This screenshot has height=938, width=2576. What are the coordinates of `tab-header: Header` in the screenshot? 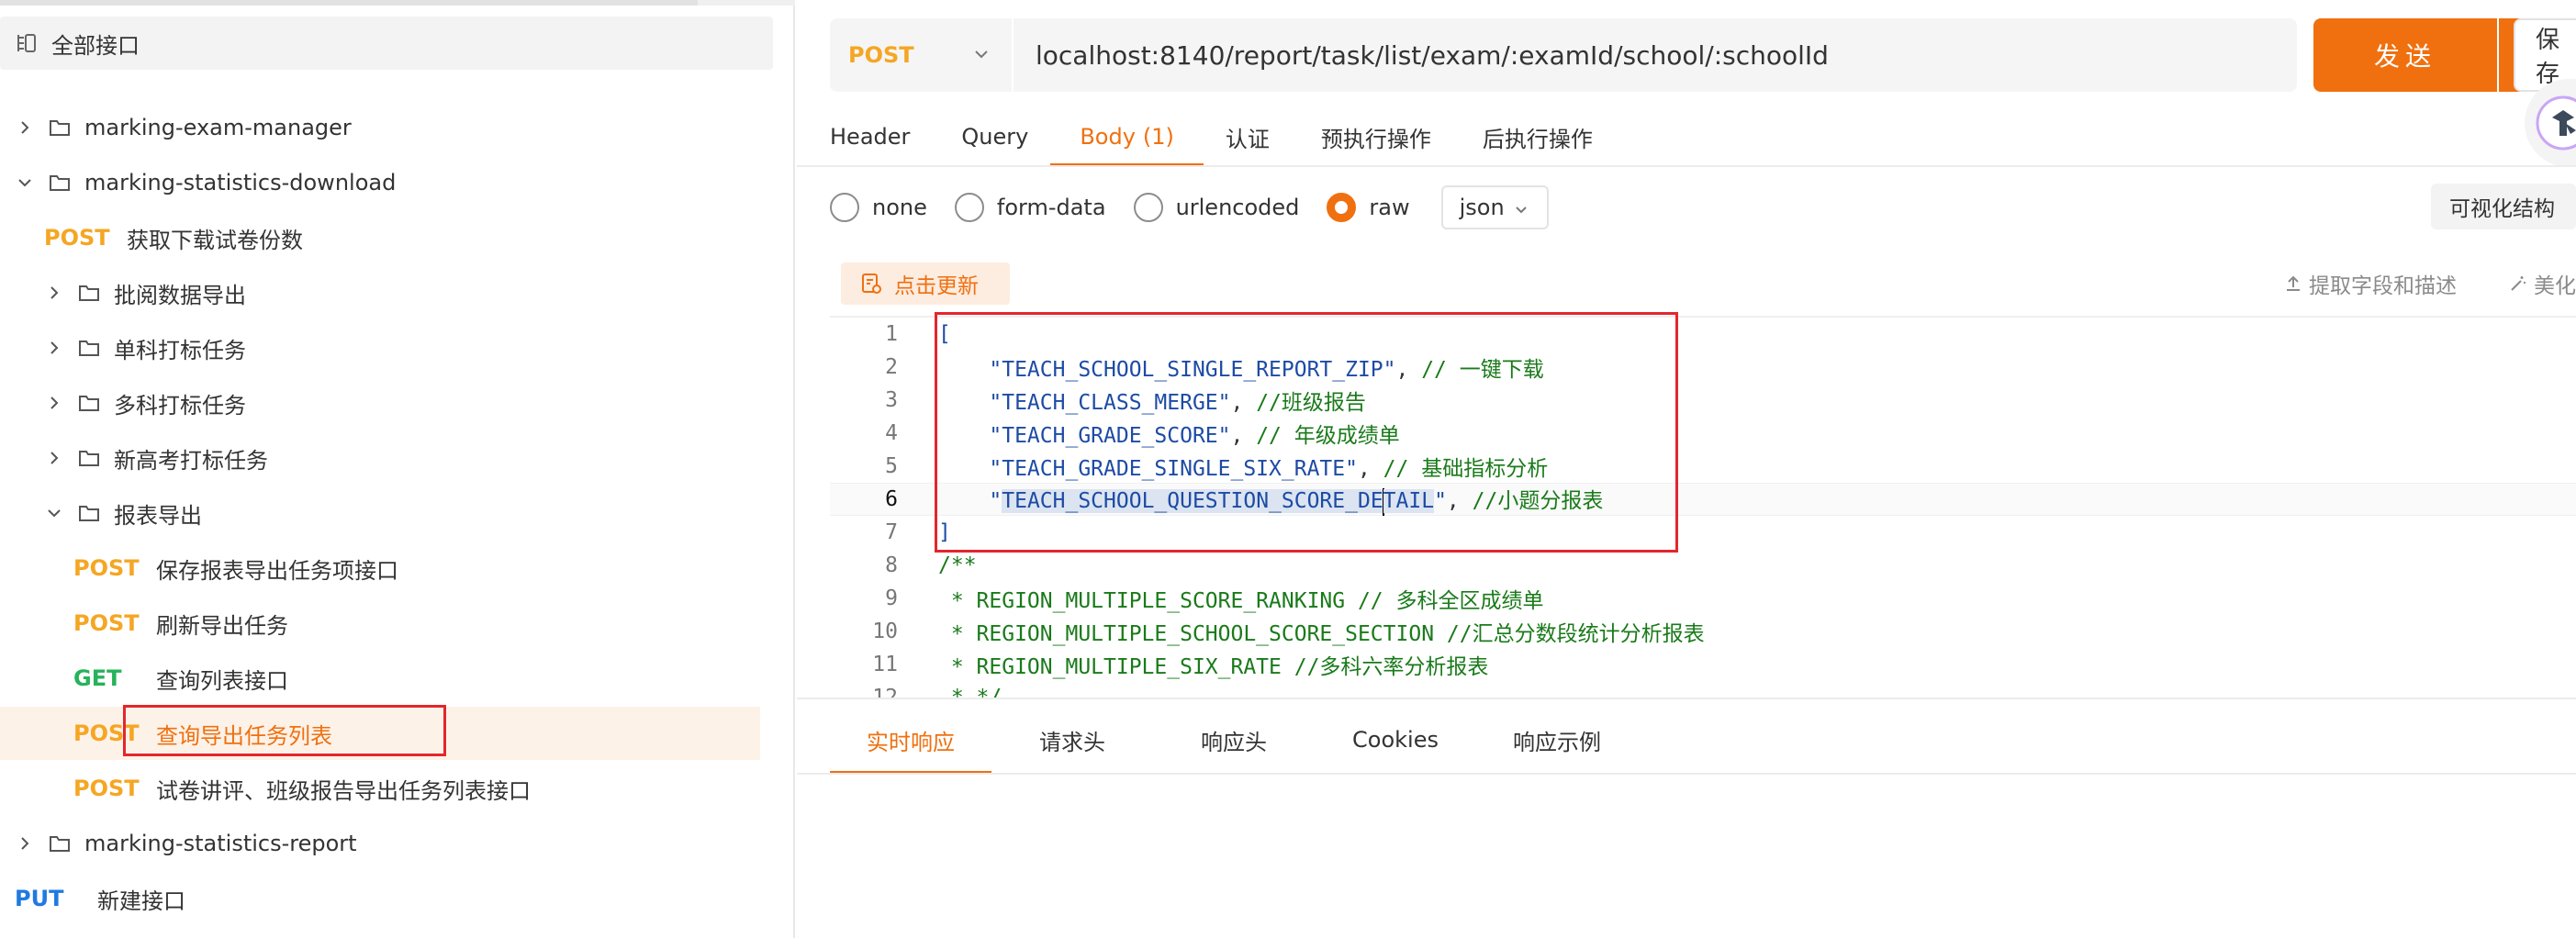 It's located at (870, 136).